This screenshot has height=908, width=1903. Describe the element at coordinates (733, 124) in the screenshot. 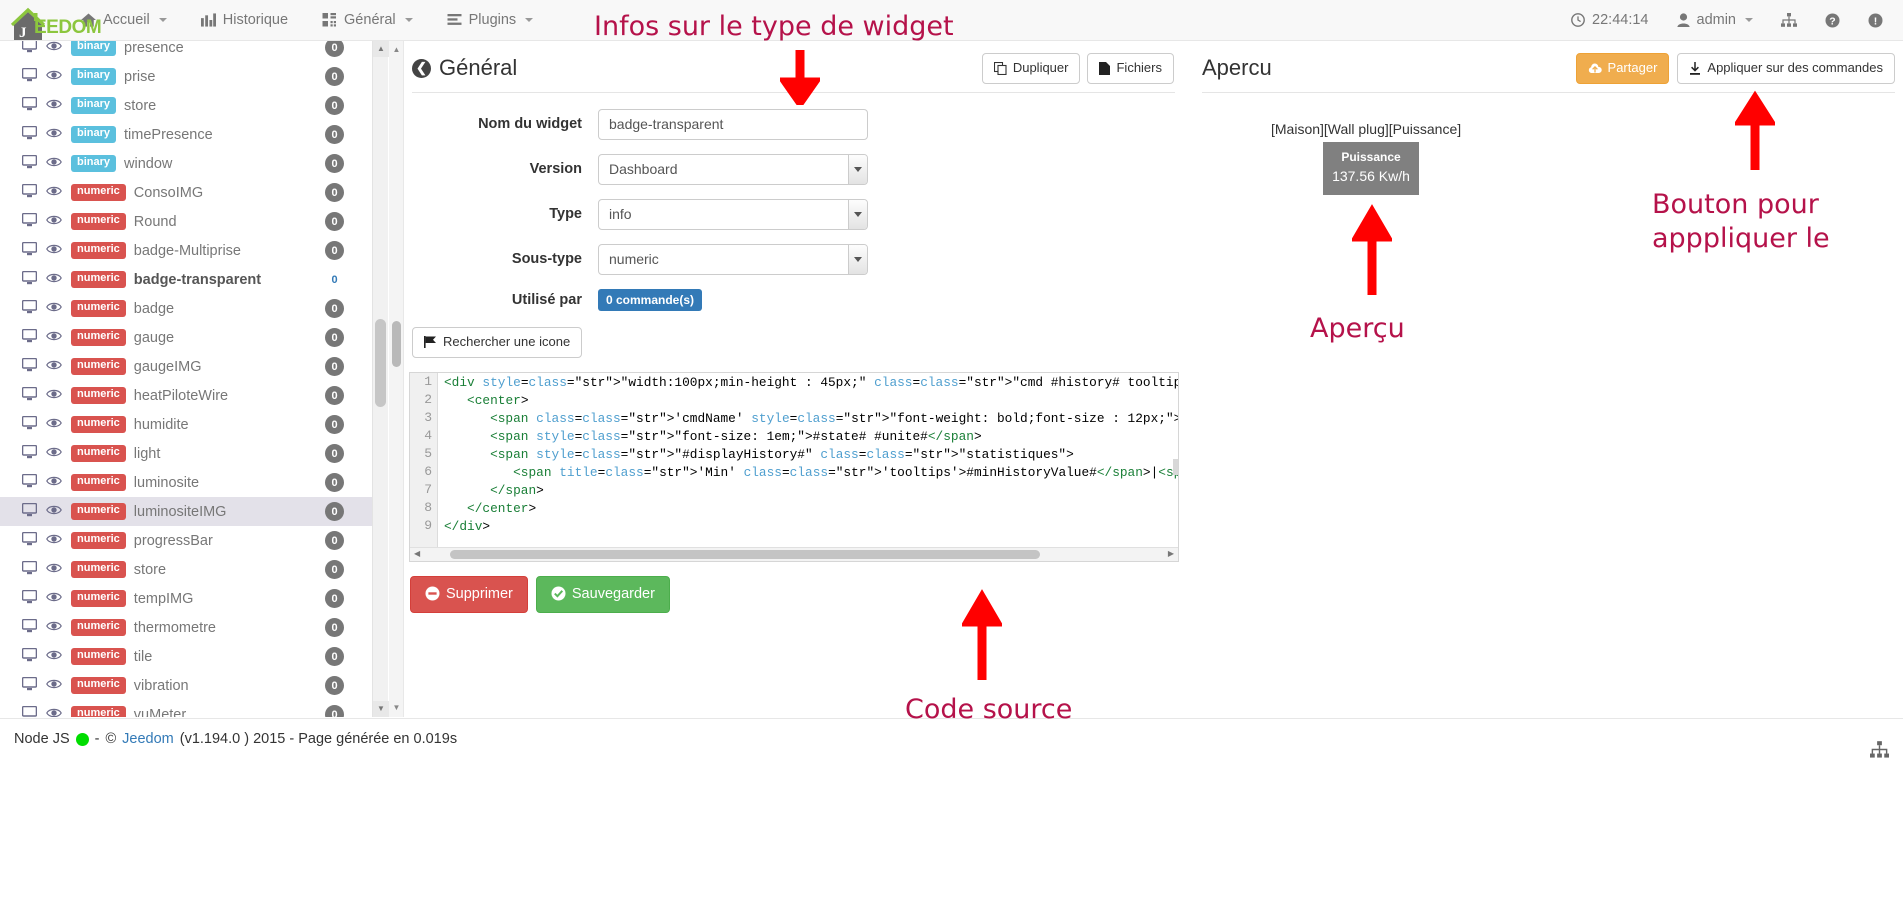

I see `widget-name-input` at that location.